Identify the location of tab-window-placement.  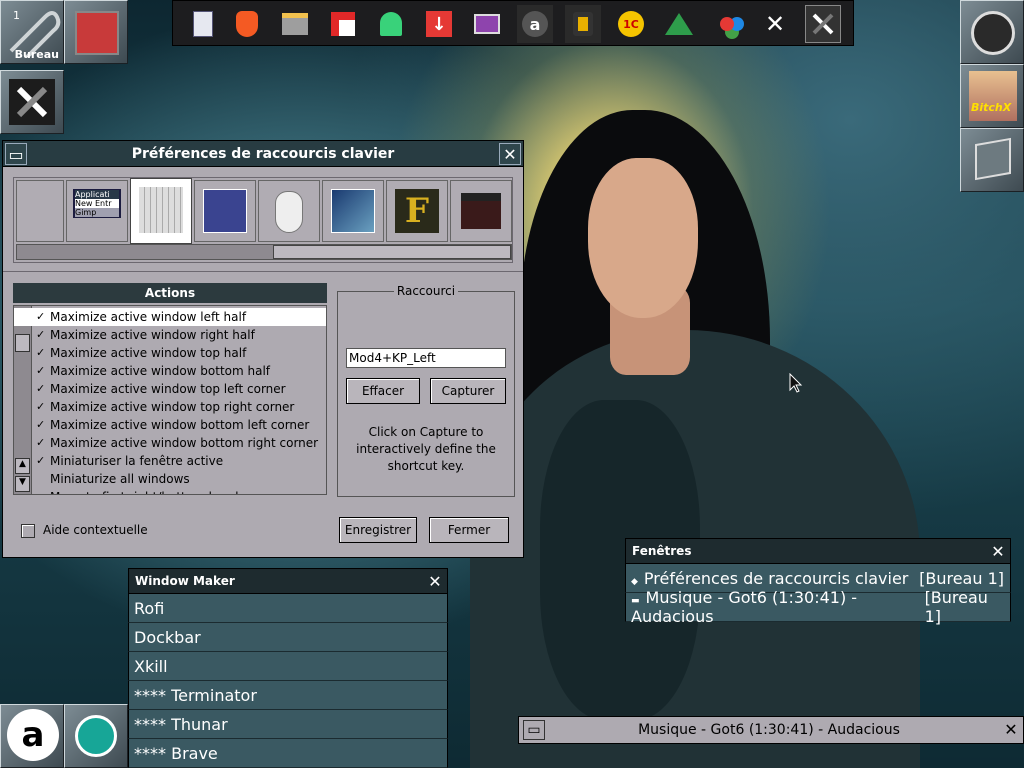
(225, 211).